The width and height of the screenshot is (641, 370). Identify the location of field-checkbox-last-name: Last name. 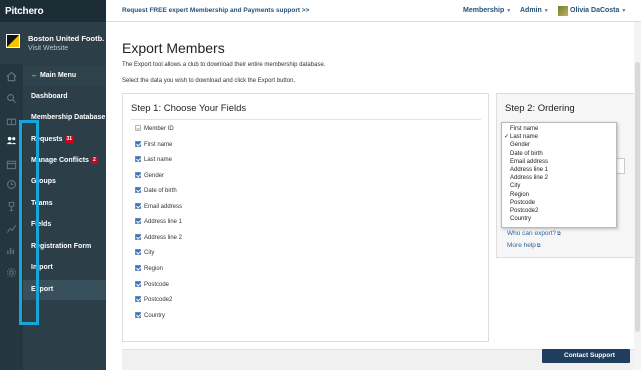
(153, 160).